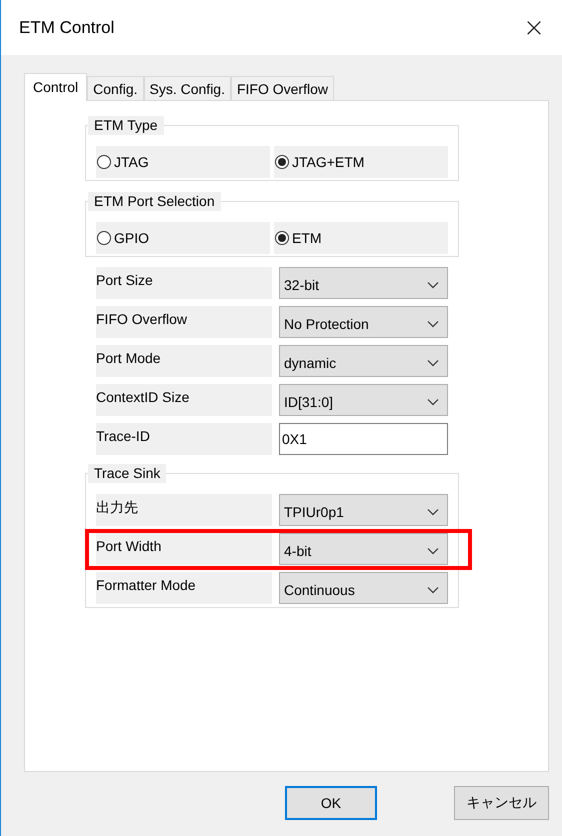  I want to click on window-title: ETM Control, so click(66, 28).